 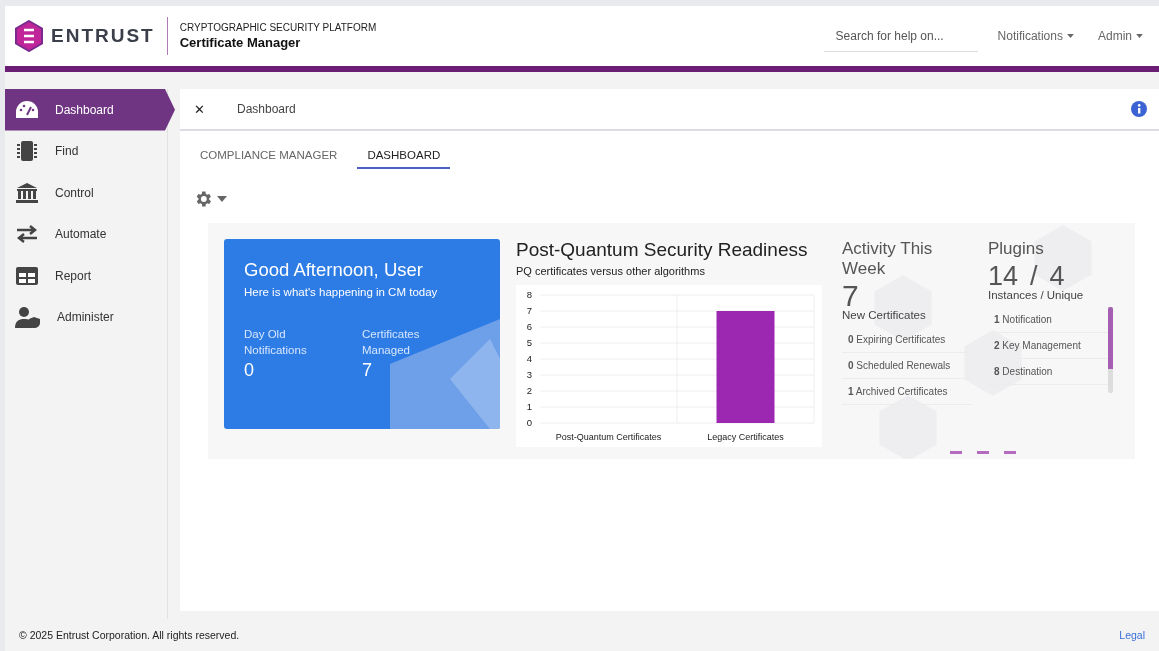 I want to click on section-title: Plugins, so click(x=1016, y=249).